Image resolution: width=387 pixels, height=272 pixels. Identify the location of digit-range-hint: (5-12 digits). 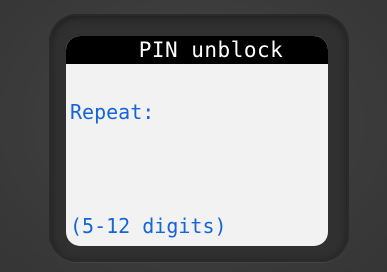
(148, 226).